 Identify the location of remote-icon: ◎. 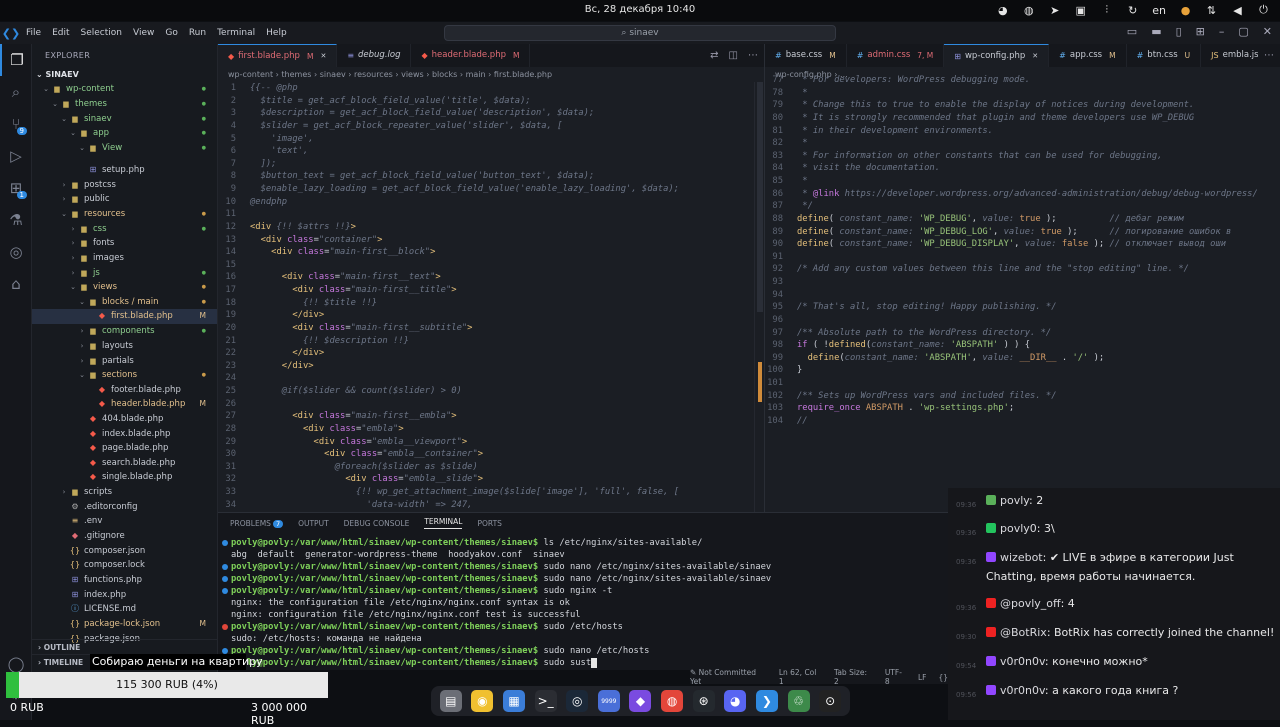
(16, 252).